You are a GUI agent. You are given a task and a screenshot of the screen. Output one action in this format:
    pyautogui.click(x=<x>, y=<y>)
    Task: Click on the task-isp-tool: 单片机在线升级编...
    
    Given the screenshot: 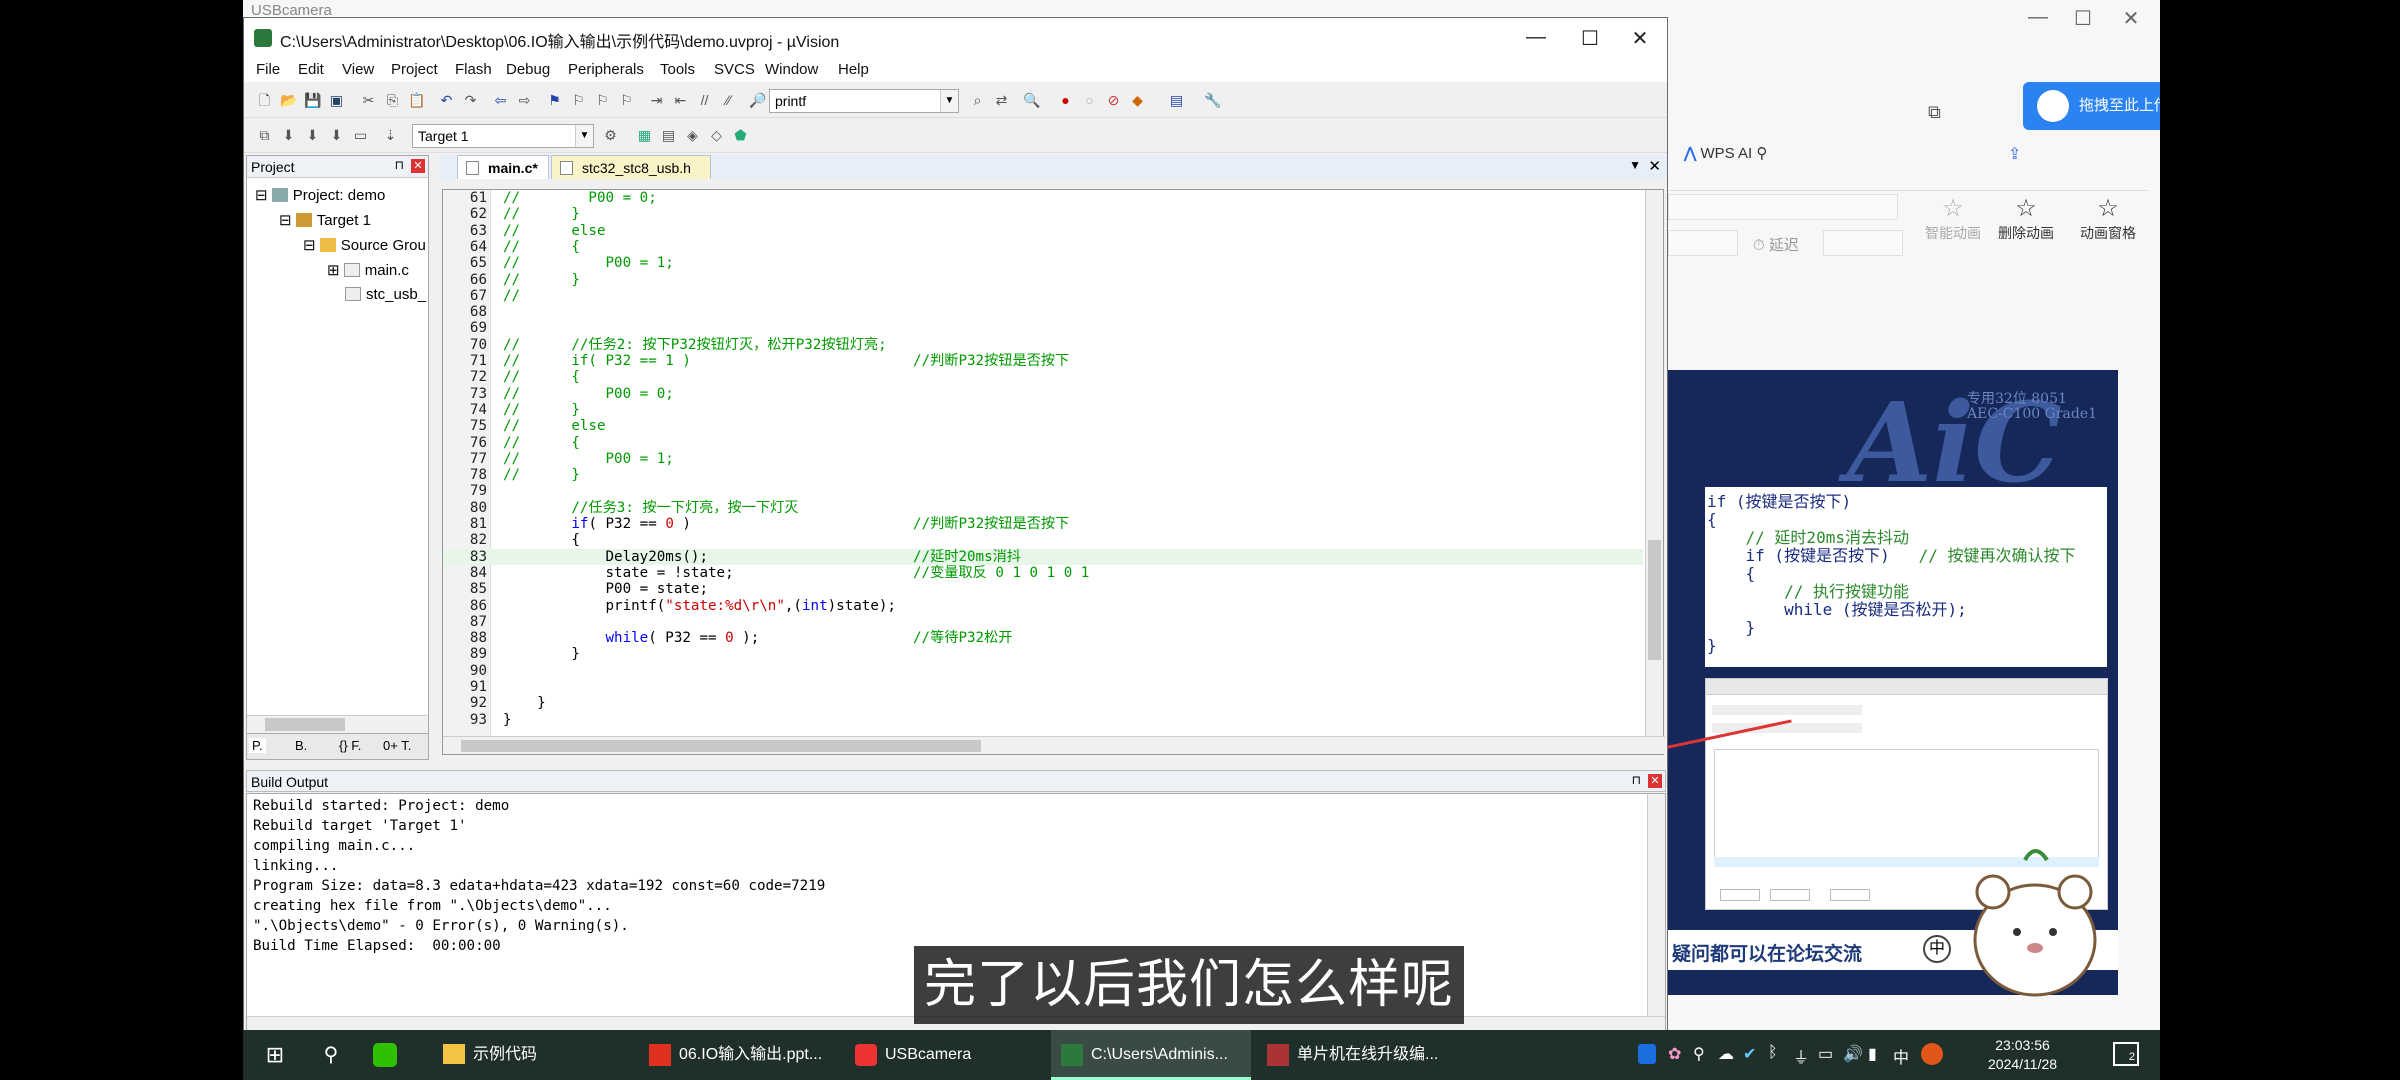 What is the action you would take?
    pyautogui.click(x=1357, y=1055)
    